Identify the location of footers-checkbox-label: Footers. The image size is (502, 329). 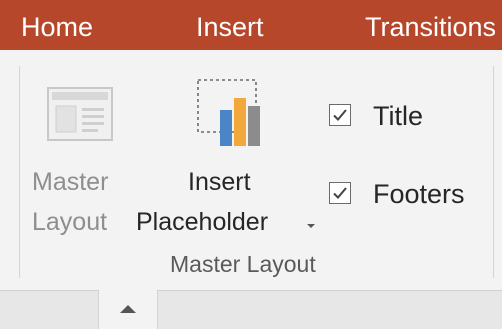
(419, 194).